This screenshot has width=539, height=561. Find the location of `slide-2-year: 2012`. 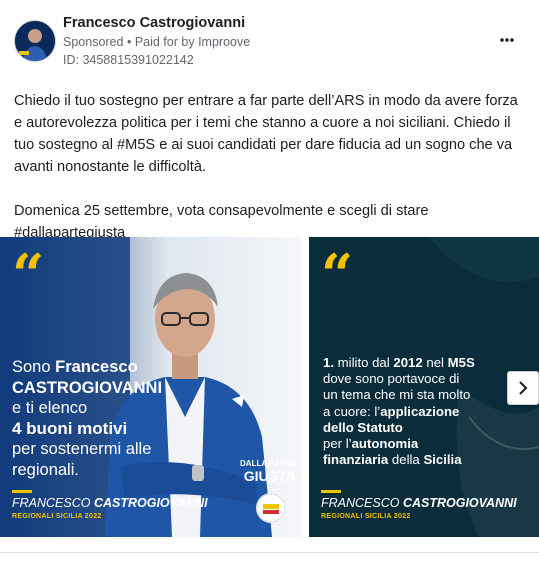

slide-2-year: 2012 is located at coordinates (408, 362).